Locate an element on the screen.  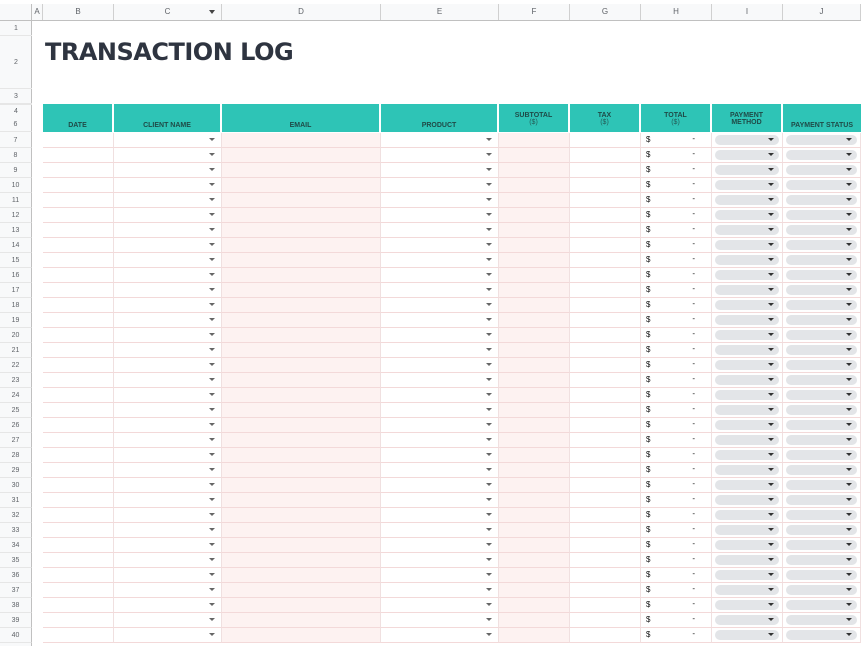
column-filter-icon is located at coordinates (212, 12).